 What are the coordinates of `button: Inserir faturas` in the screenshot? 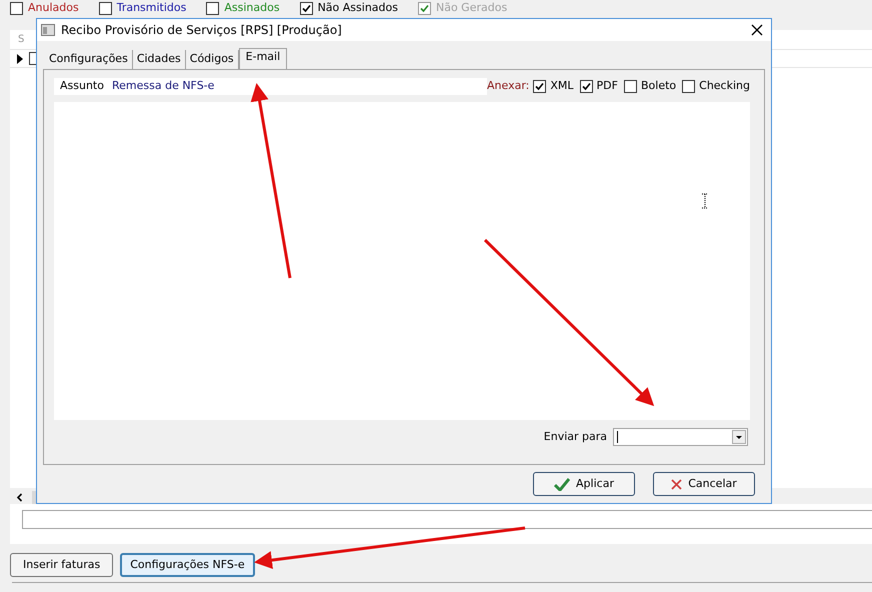 It's located at (62, 565).